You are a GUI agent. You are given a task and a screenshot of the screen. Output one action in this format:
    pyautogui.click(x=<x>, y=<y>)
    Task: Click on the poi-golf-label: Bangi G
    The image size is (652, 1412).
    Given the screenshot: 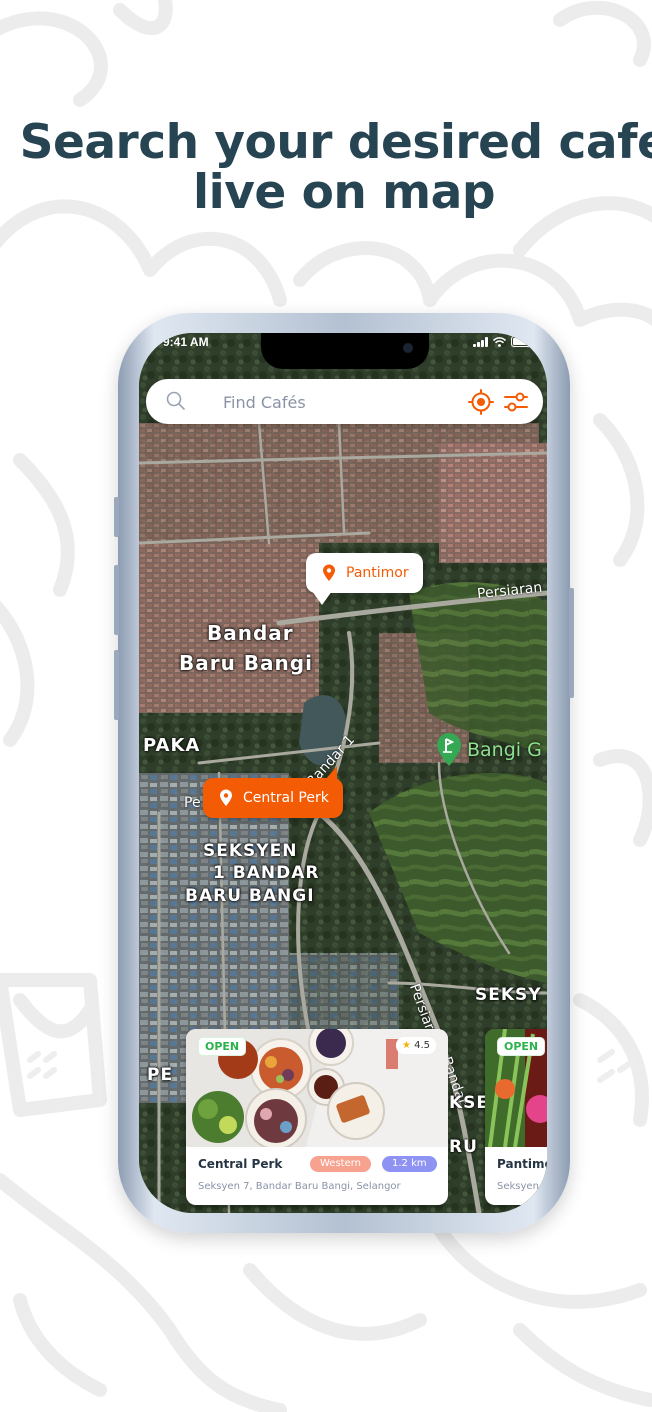 What is the action you would take?
    pyautogui.click(x=504, y=750)
    